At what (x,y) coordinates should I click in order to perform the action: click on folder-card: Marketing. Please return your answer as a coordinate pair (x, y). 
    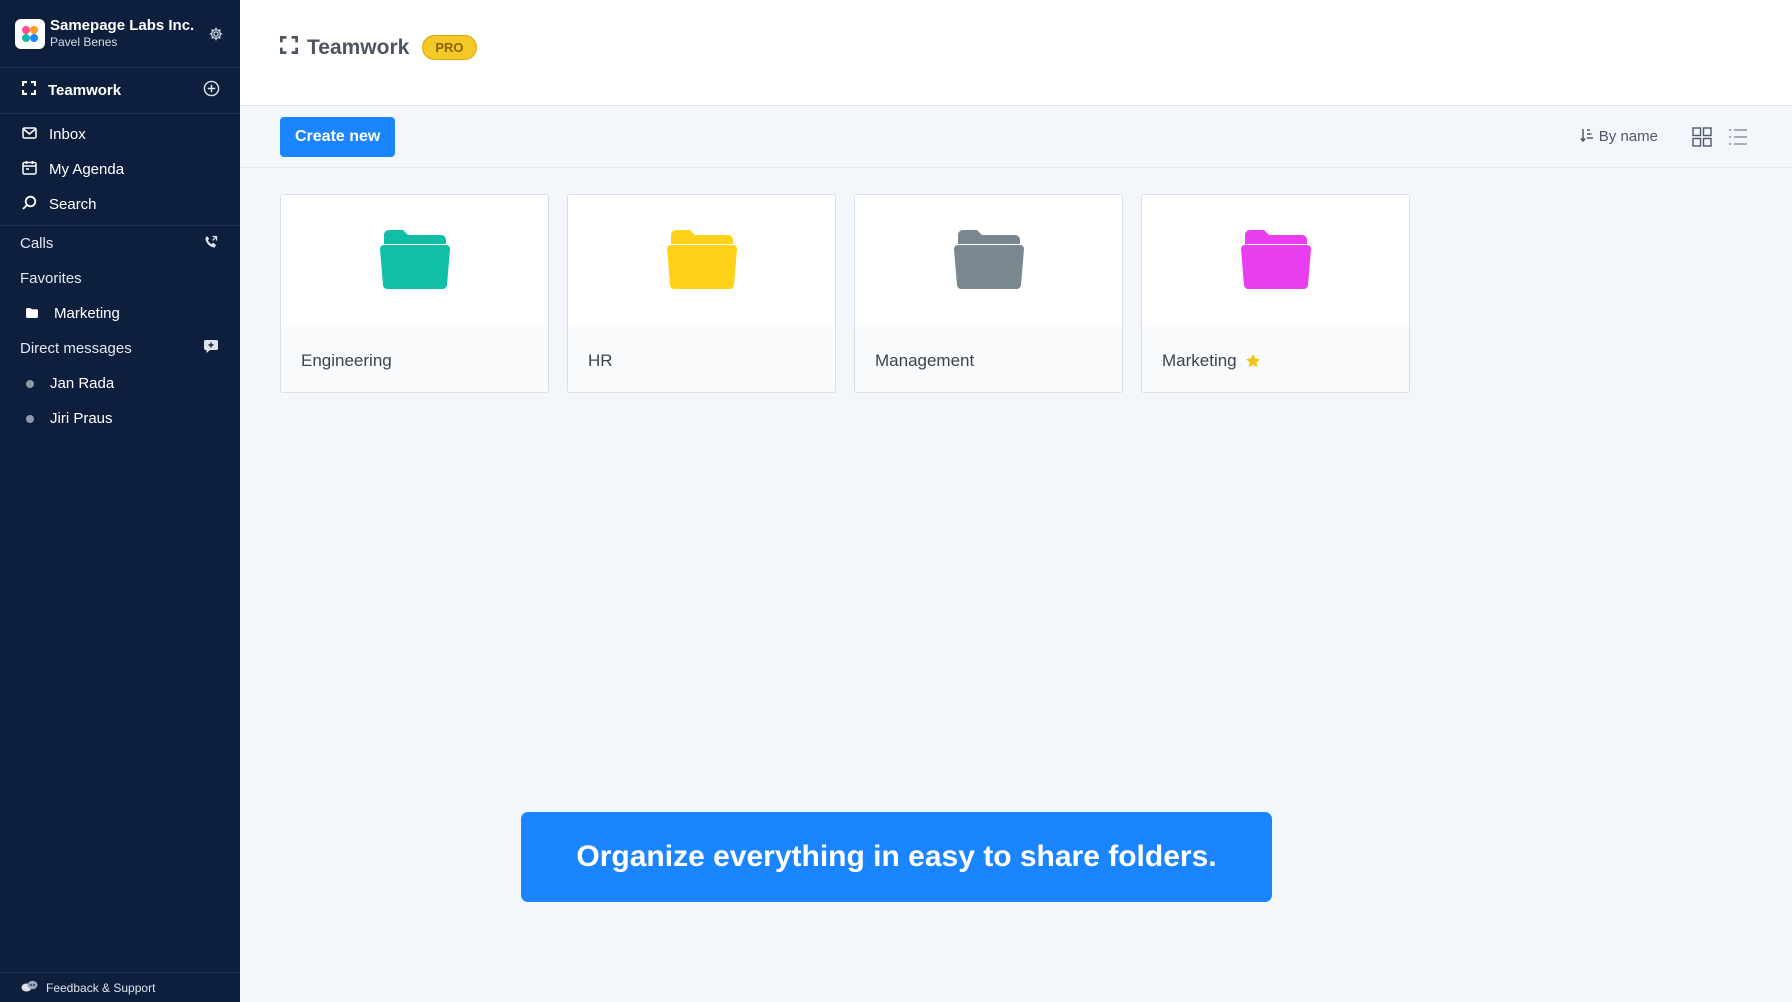
    Looking at the image, I should click on (1275, 293).